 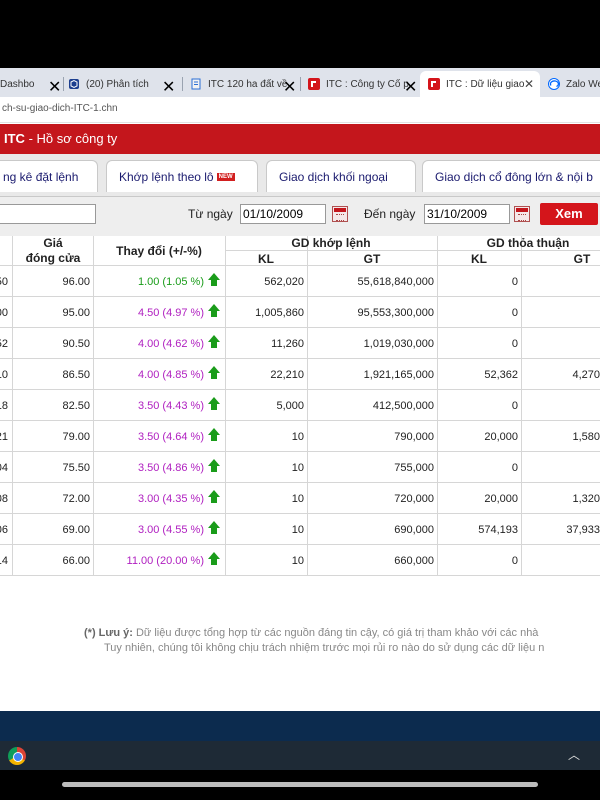 I want to click on page-title: ITC - Hồ sơ công ty, so click(x=60, y=138).